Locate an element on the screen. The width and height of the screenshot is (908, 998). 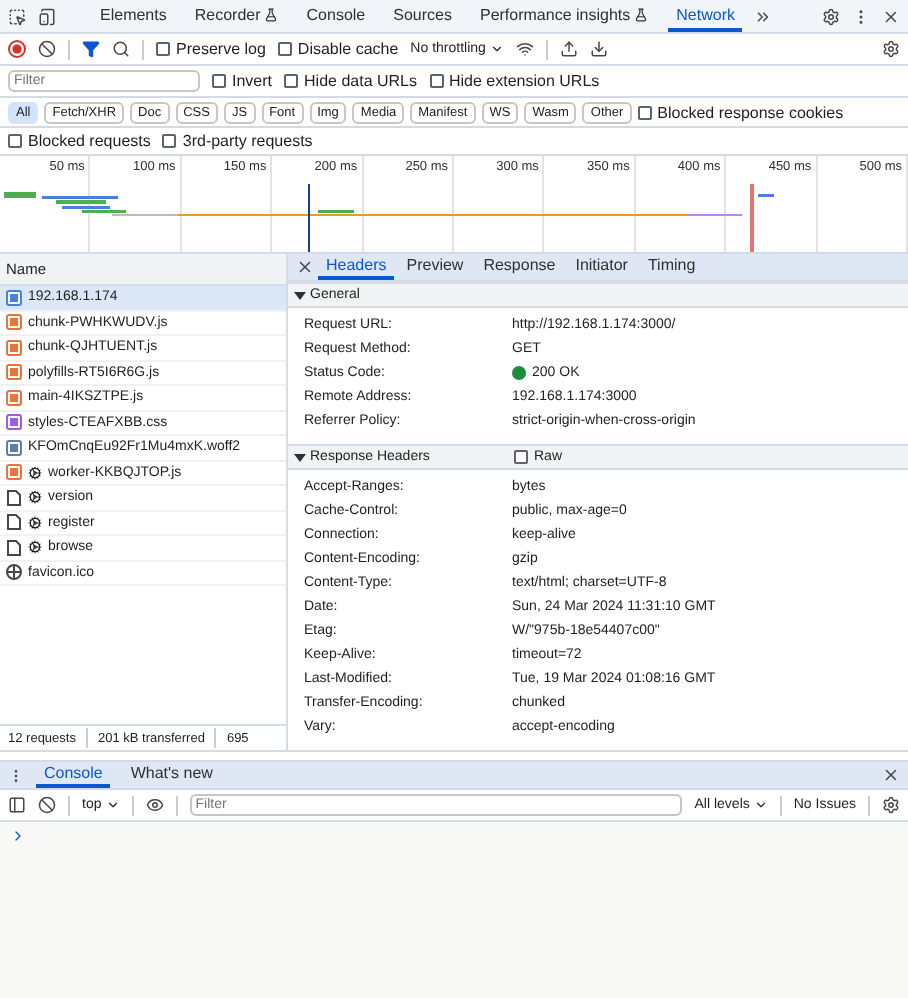
prompt-icon is located at coordinates (18, 836).